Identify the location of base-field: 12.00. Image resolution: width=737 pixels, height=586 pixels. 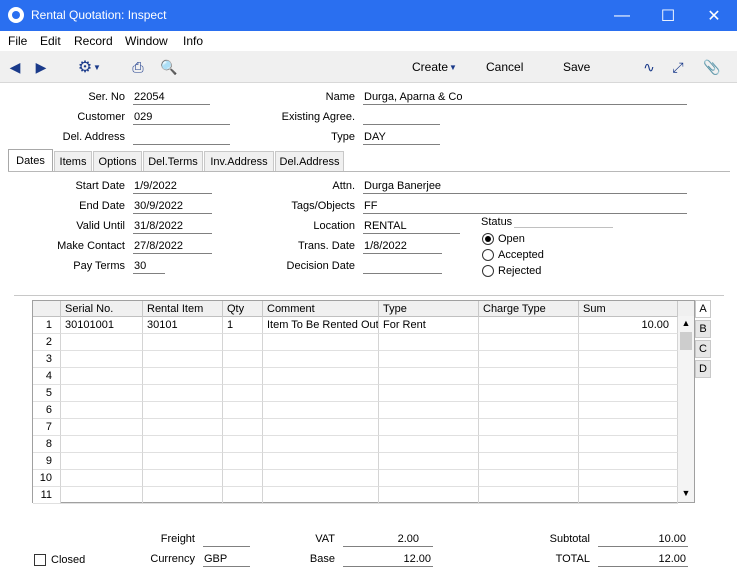
(388, 560).